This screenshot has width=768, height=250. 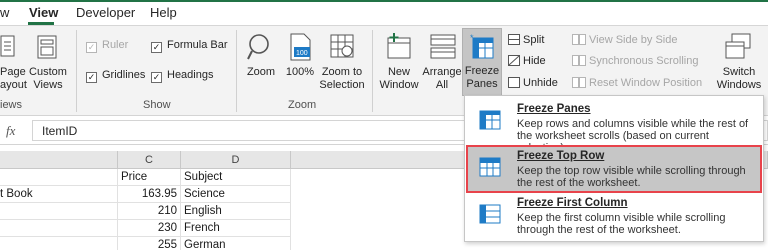 What do you see at coordinates (302, 105) in the screenshot?
I see `group-label-zoom: Zoom` at bounding box center [302, 105].